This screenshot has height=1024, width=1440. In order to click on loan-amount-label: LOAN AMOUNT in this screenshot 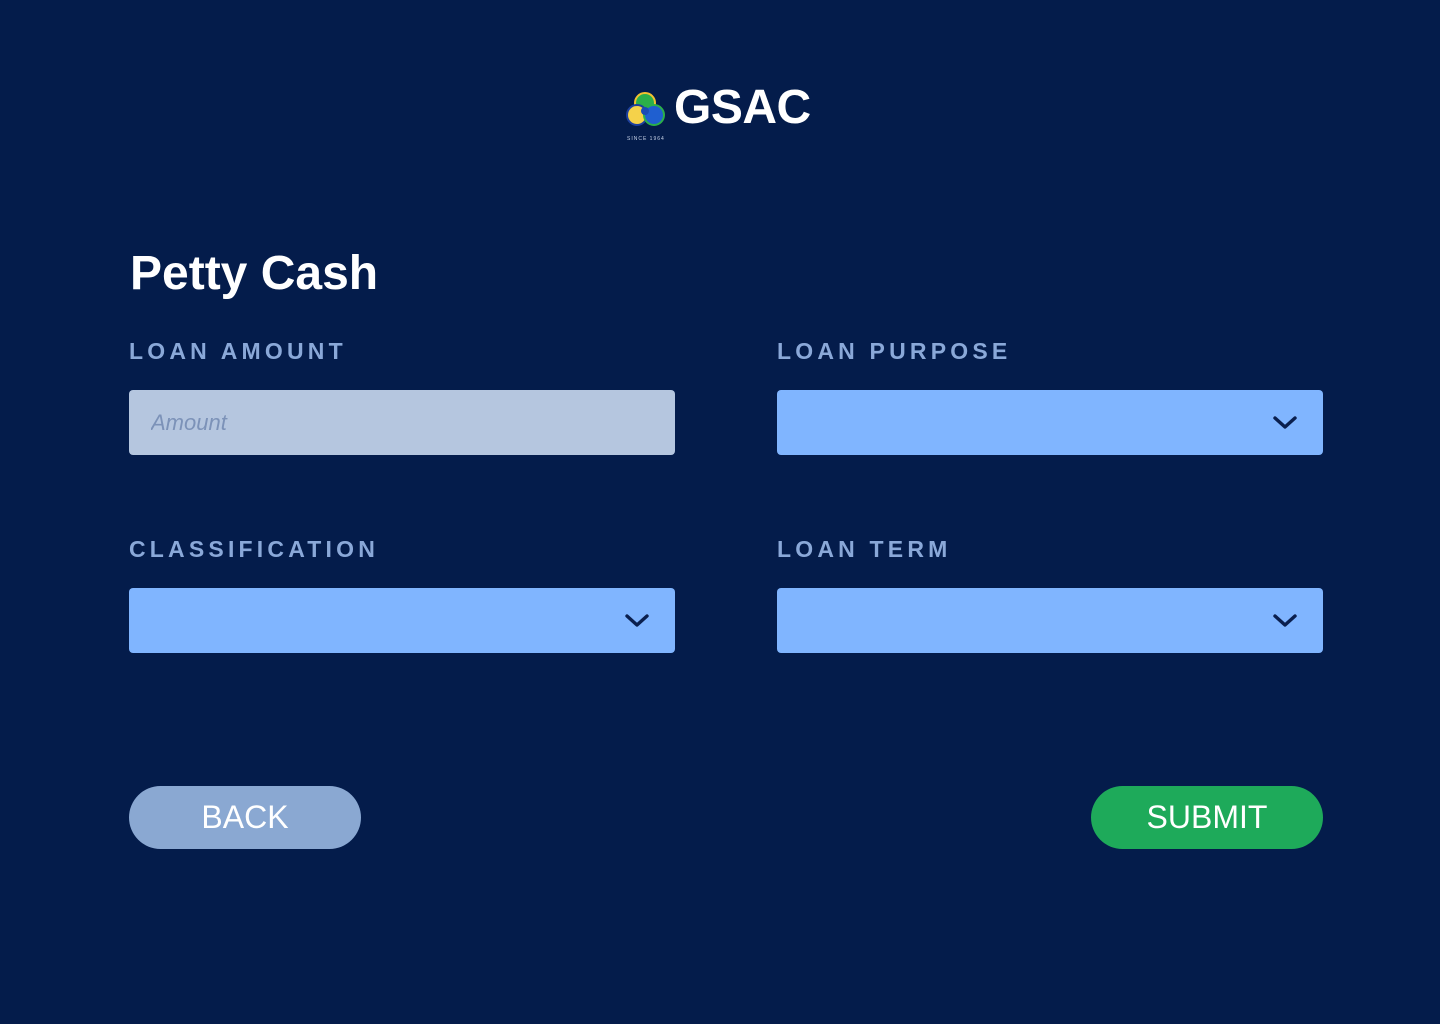, I will do `click(238, 351)`.